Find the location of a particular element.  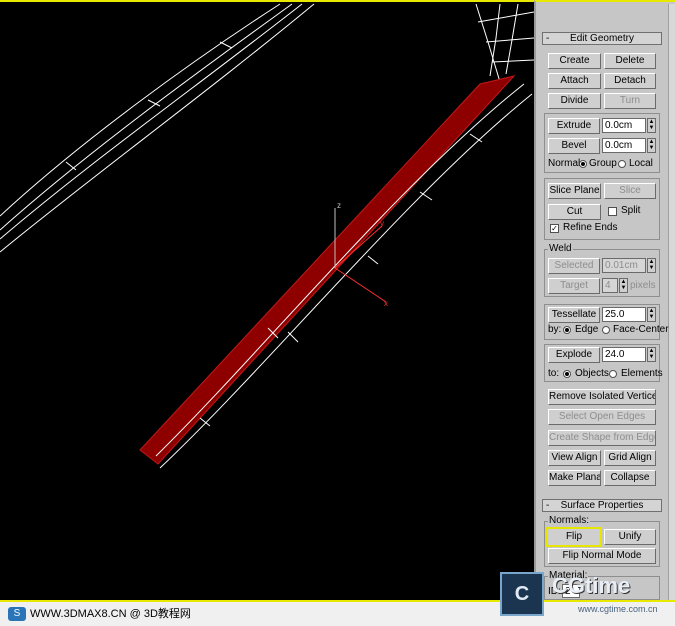

slice-button: Slice is located at coordinates (630, 191).